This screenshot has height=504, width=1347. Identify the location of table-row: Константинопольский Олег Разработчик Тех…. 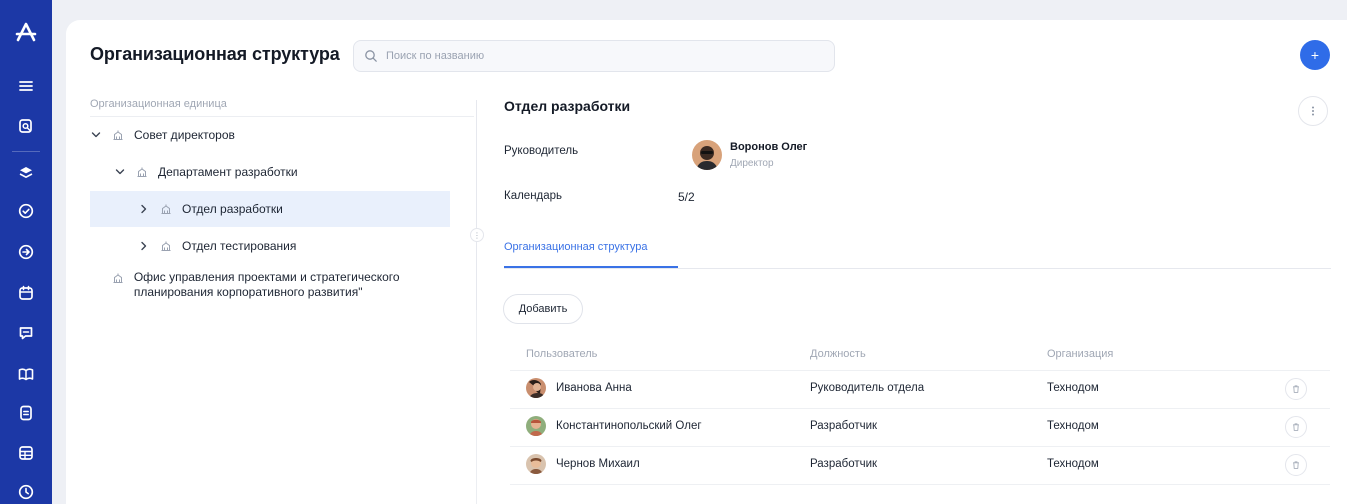
(920, 427).